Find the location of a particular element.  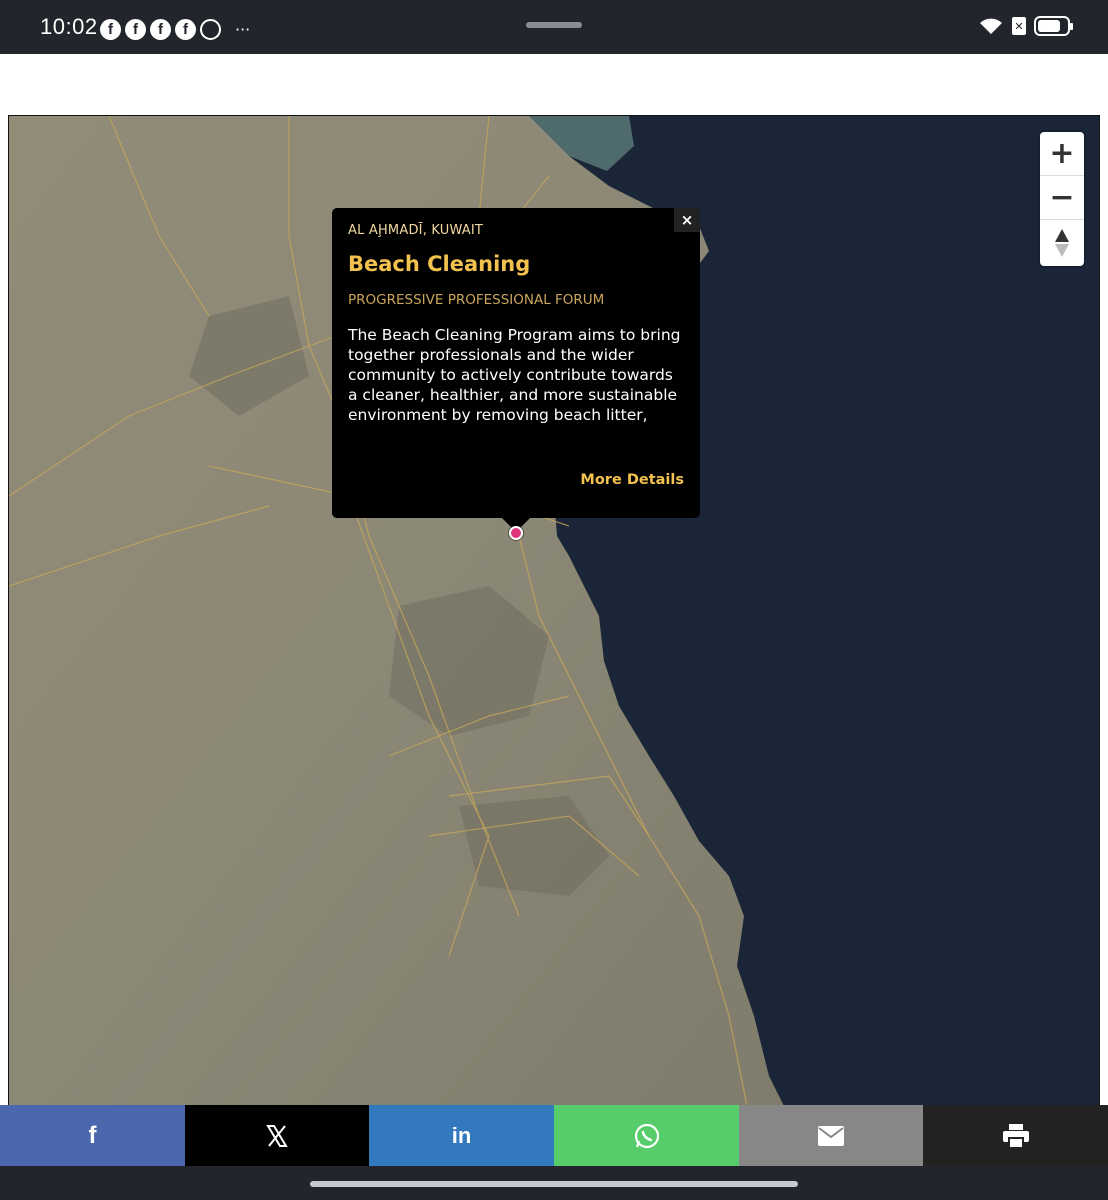

compass-icon is located at coordinates (1062, 243).